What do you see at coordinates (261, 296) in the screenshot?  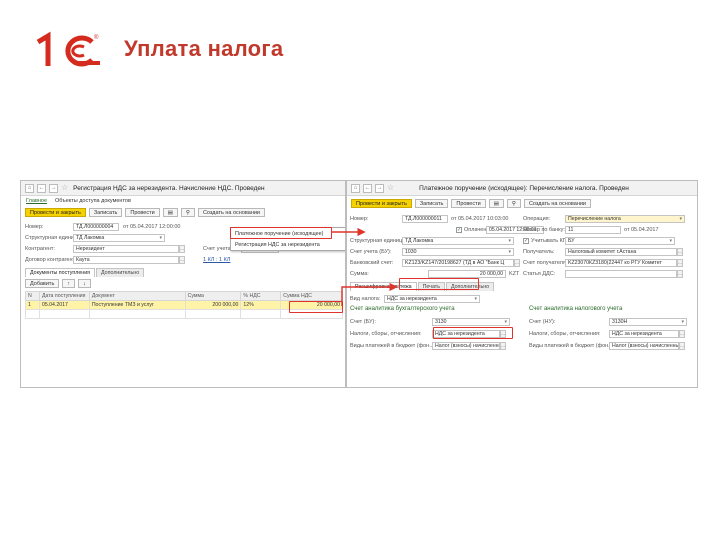 I see `col-vat-rate: % НДС` at bounding box center [261, 296].